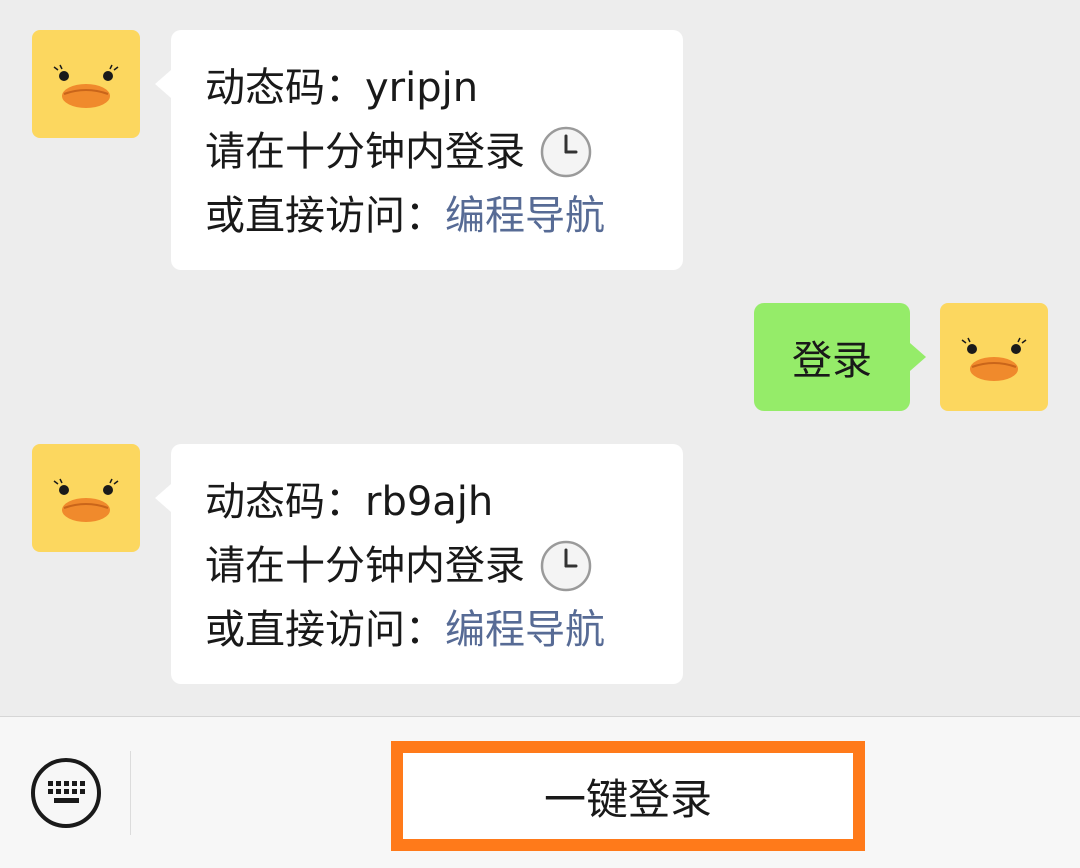 Image resolution: width=1080 pixels, height=868 pixels. Describe the element at coordinates (429, 502) in the screenshot. I see `code-value: rb9ajh` at that location.